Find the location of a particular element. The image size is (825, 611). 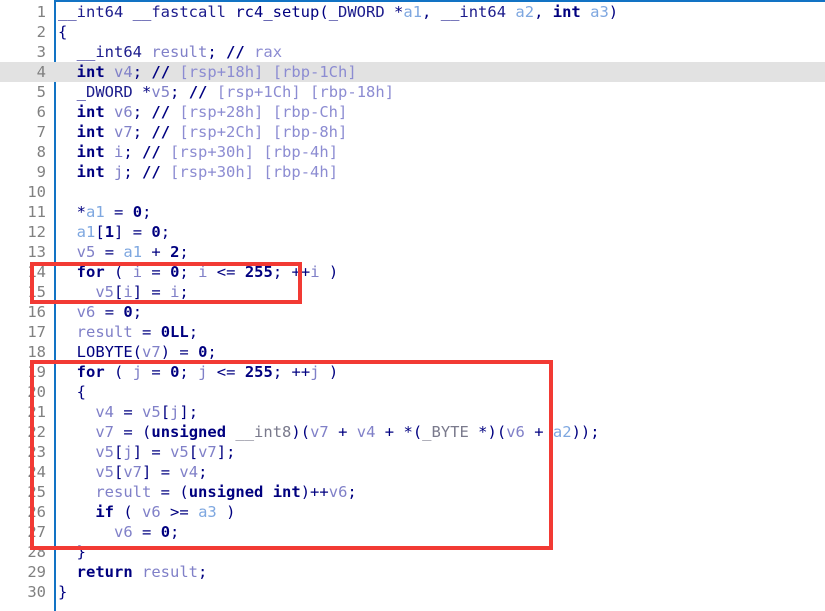

code-text: int v7; // [rsp+2Ch] [rbp-8h] is located at coordinates (203, 132).